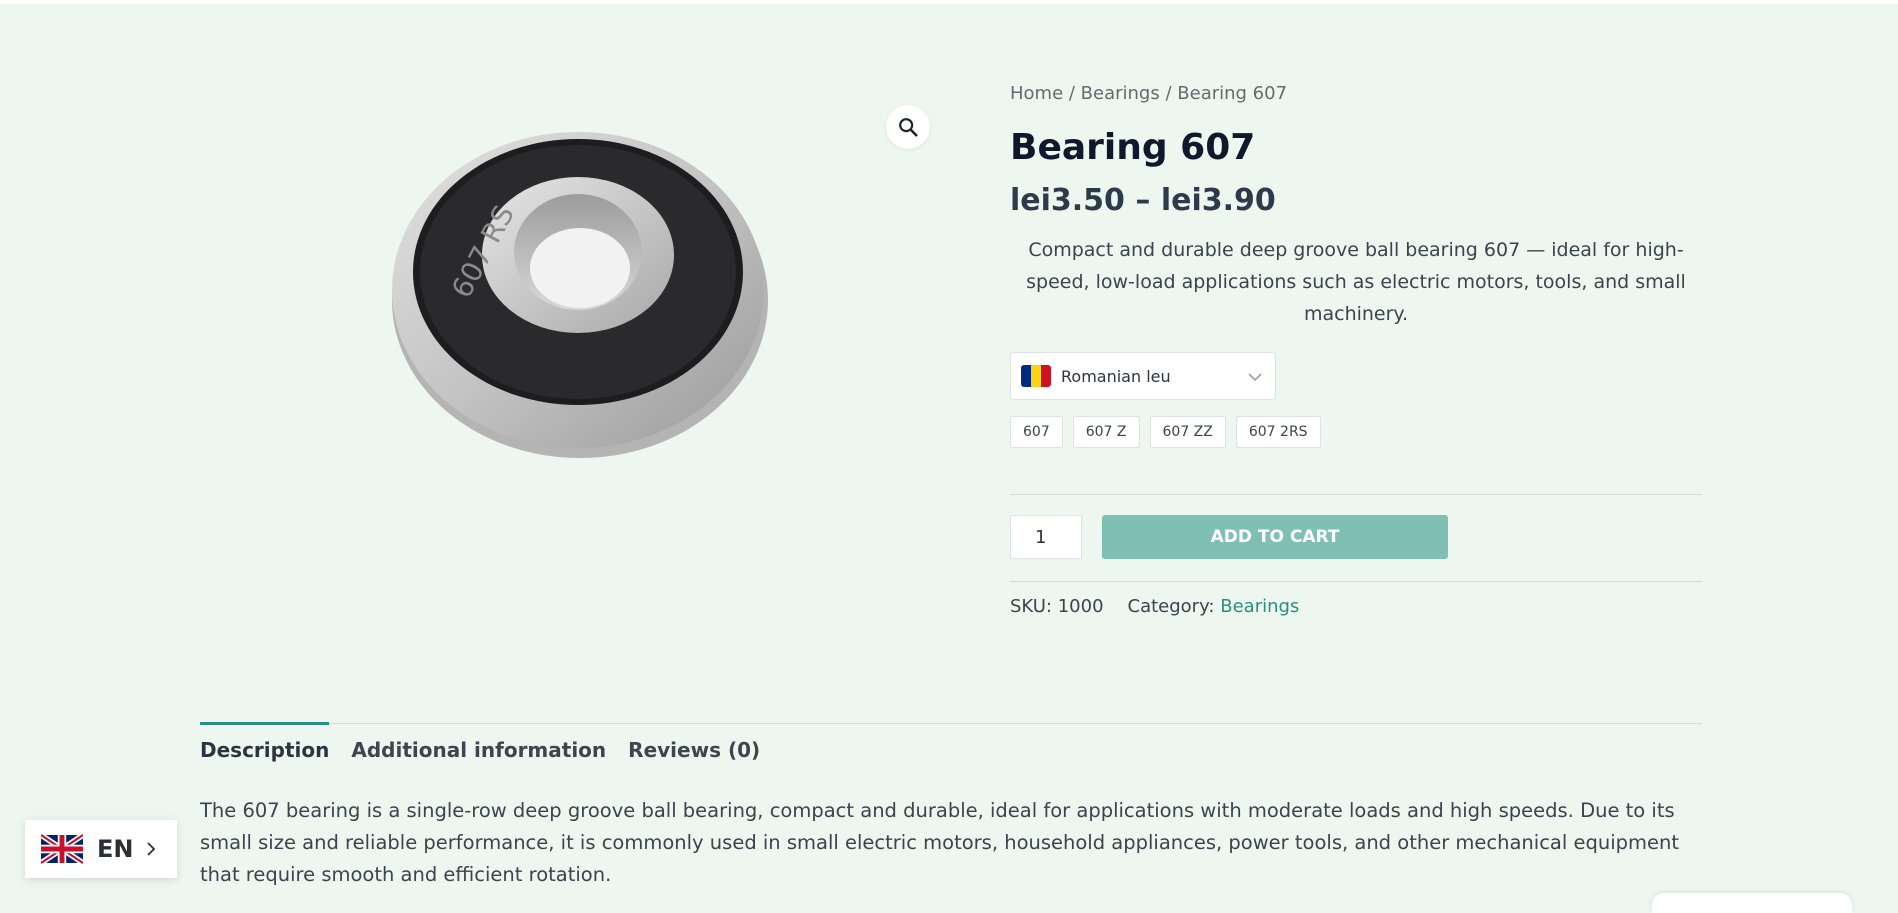  What do you see at coordinates (1356, 432) in the screenshot?
I see `variation-swatches: 607 607 Z 607 ZZ 607 2RS` at bounding box center [1356, 432].